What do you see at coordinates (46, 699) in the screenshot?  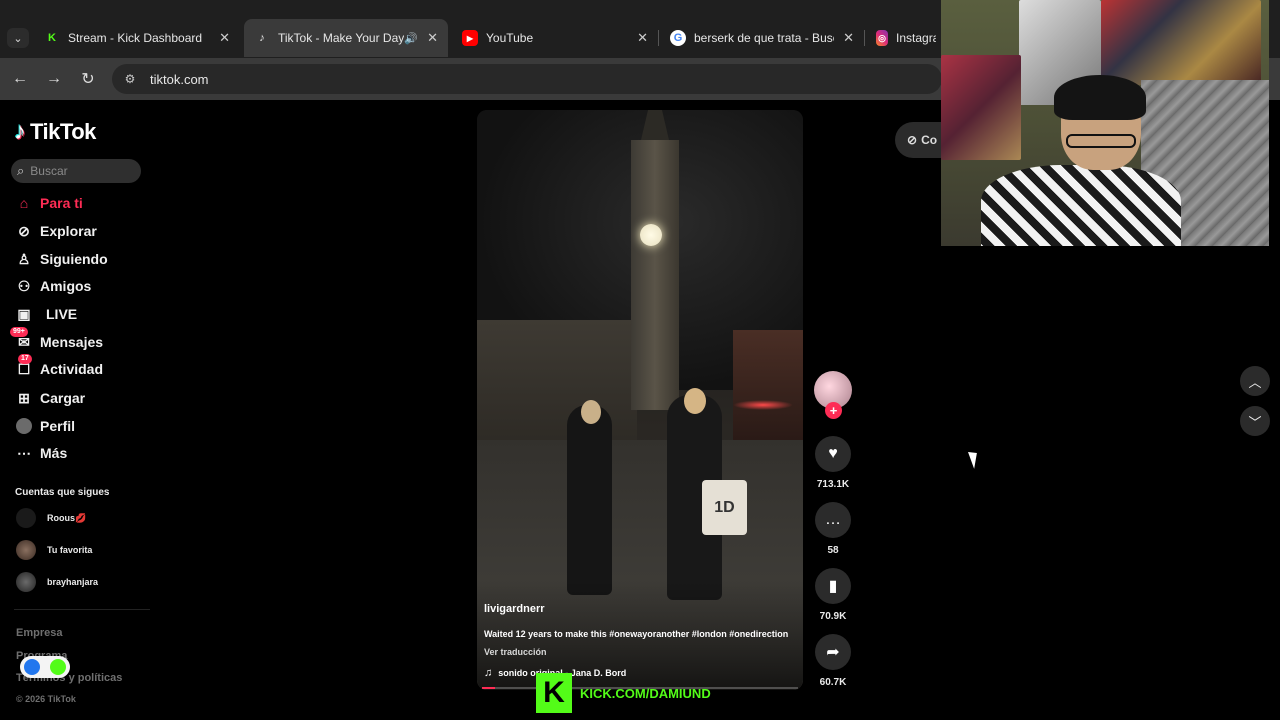 I see `footer-copyright: © 2026 TikTok` at bounding box center [46, 699].